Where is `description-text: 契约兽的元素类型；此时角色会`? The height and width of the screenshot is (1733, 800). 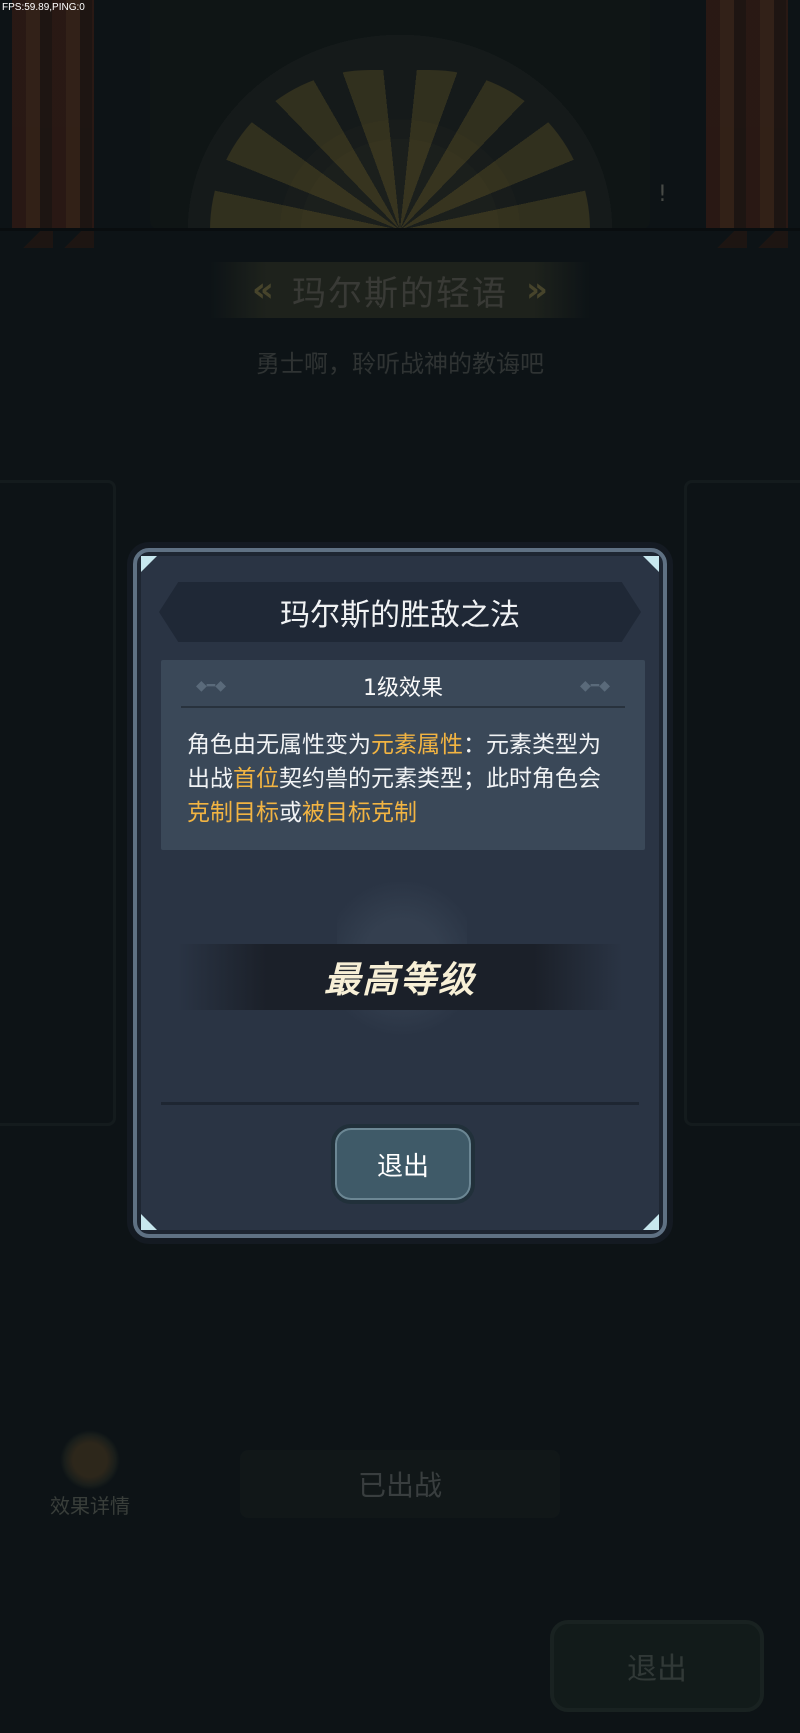 description-text: 契约兽的元素类型；此时角色会 is located at coordinates (440, 779).